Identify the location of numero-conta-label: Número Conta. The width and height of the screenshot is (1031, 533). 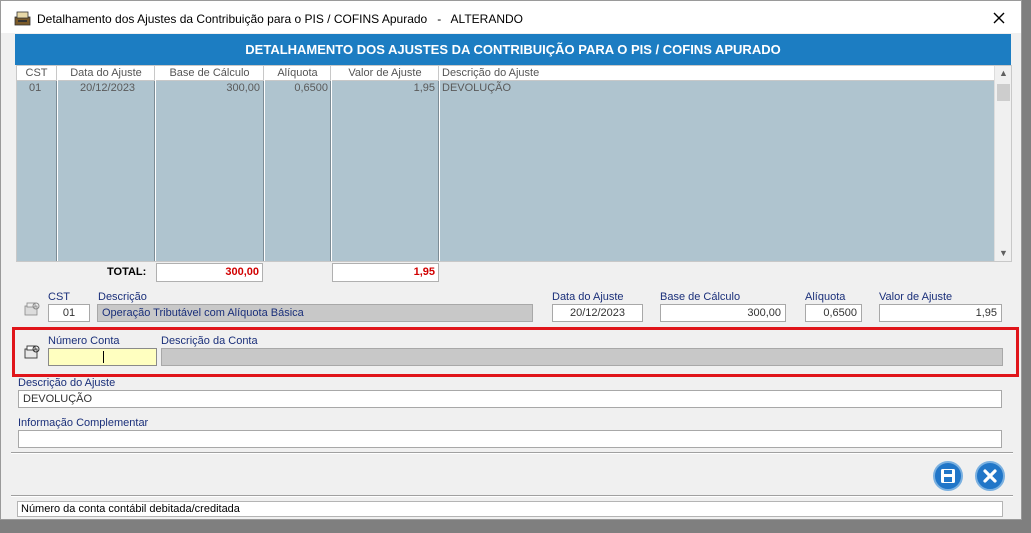
(84, 341).